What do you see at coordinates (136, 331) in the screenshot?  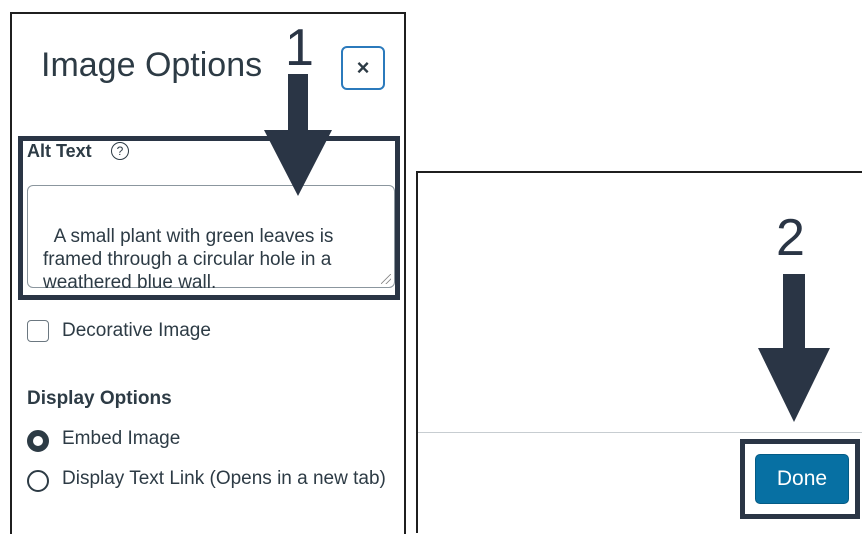 I see `decorative-image-label: Decorative Image` at bounding box center [136, 331].